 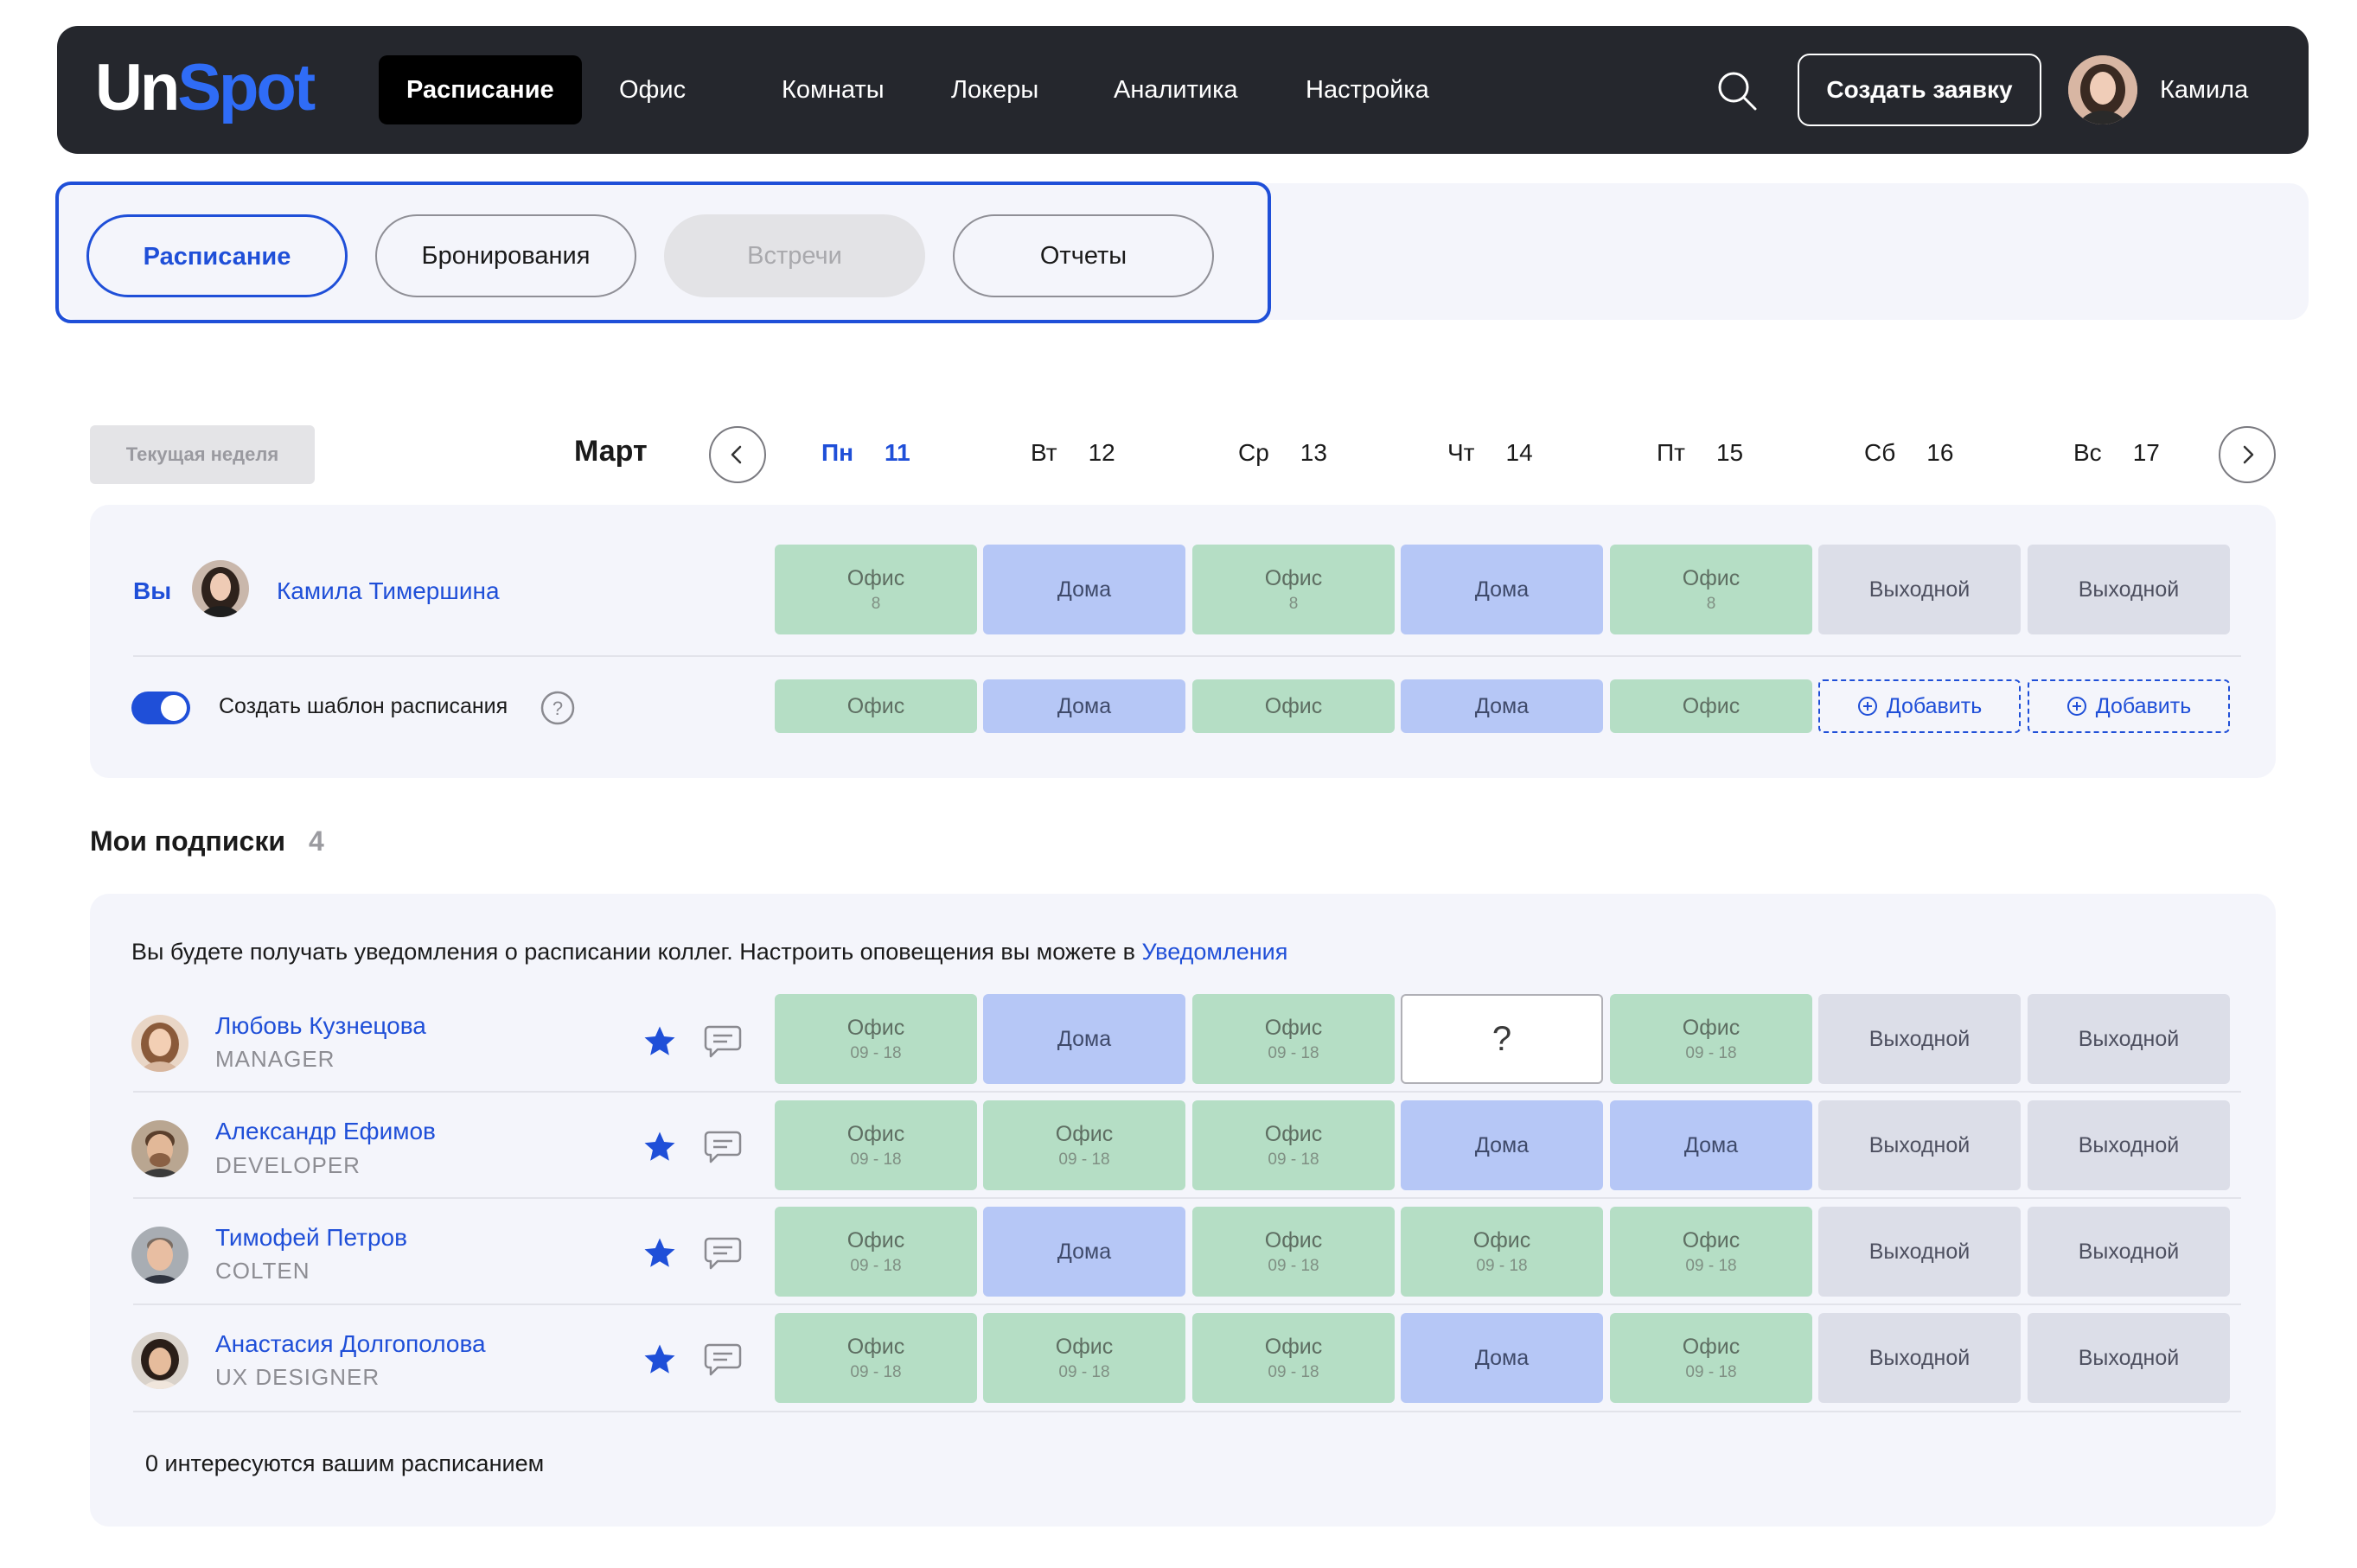 What do you see at coordinates (351, 1344) in the screenshot?
I see `person-name-link: Анастасия Долгополова` at bounding box center [351, 1344].